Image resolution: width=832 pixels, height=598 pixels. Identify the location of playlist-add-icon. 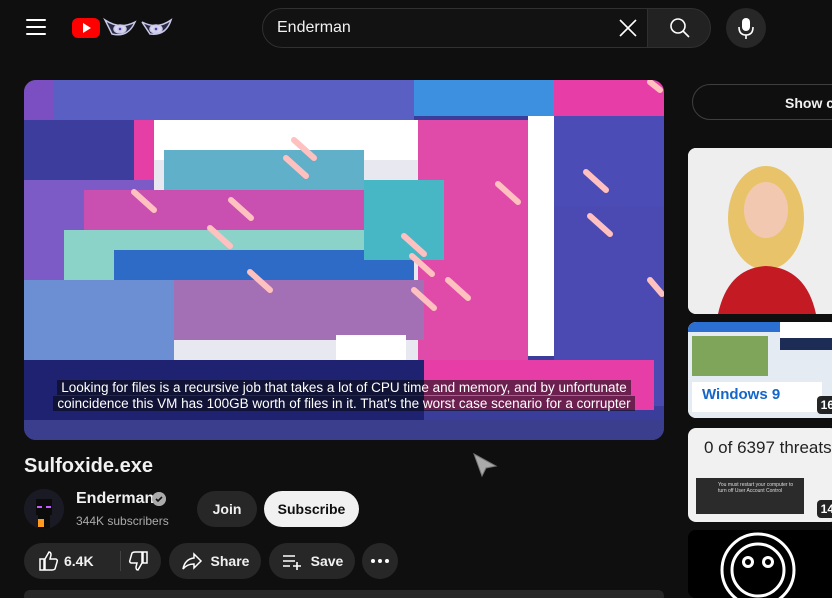
(291, 562).